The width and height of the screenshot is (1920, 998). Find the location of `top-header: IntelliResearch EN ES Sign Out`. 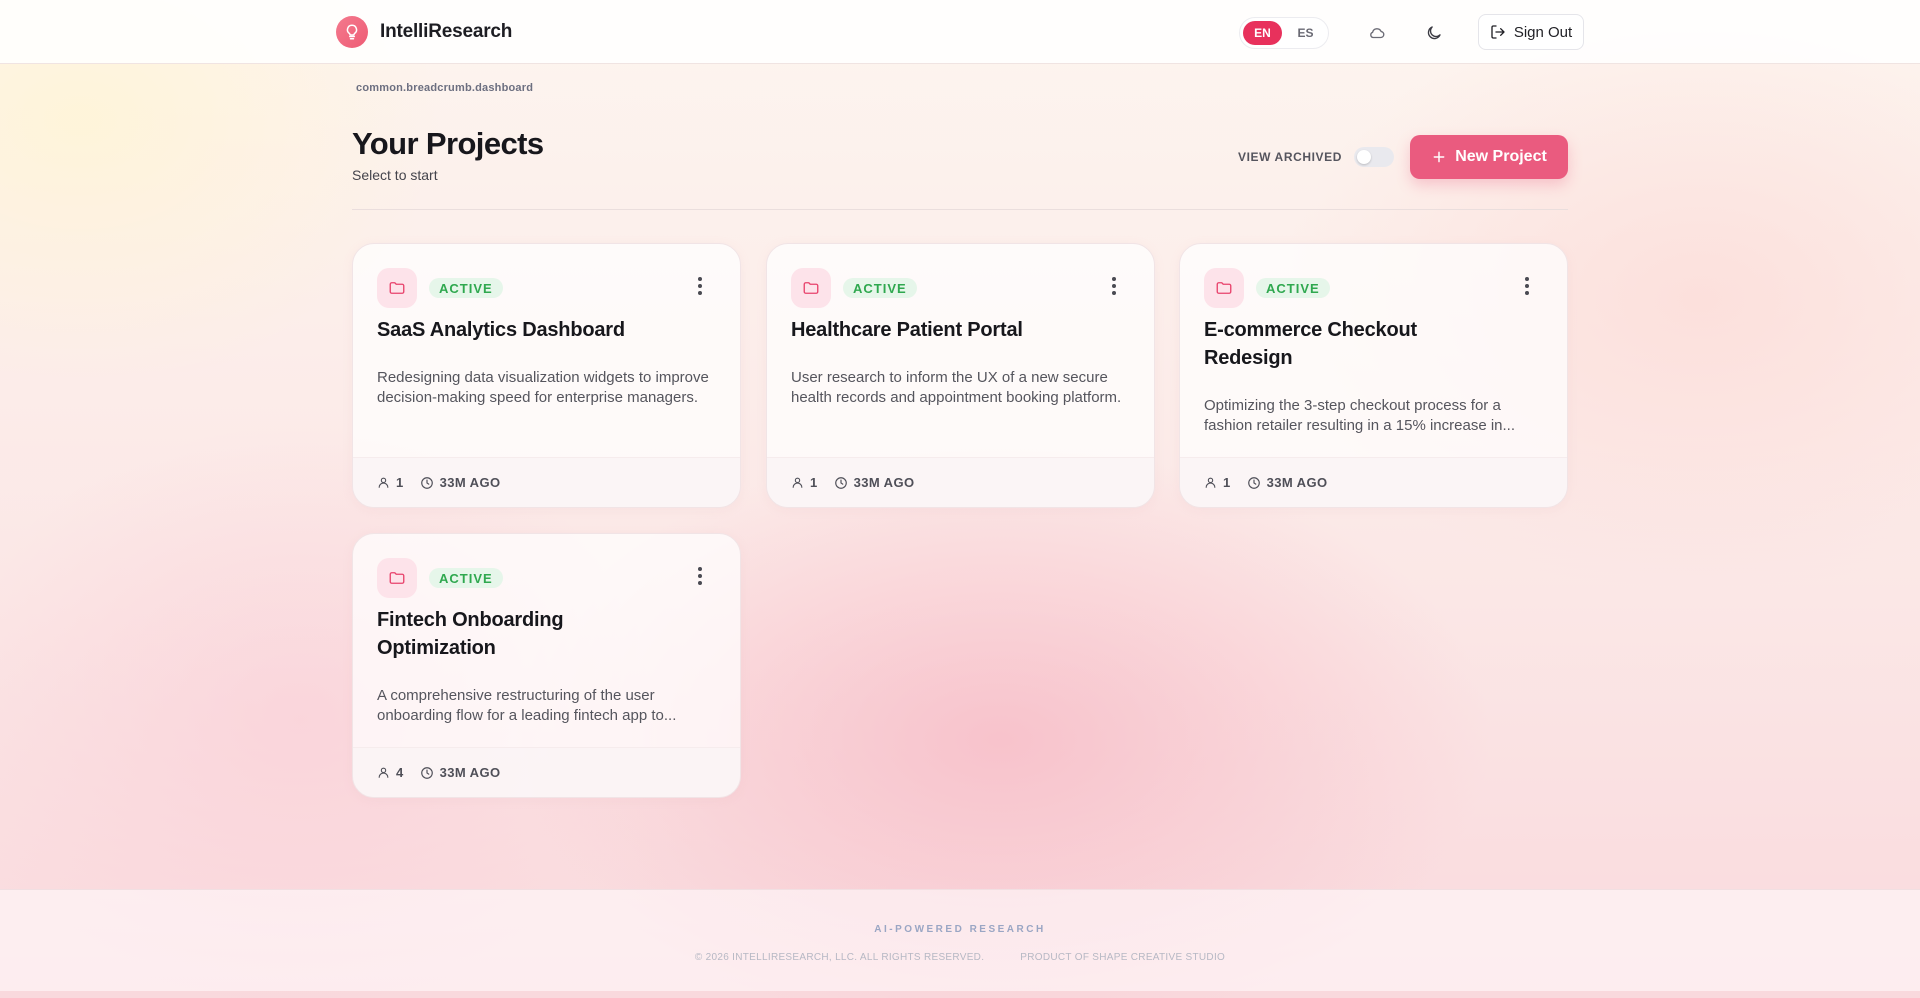

top-header: IntelliResearch EN ES Sign Out is located at coordinates (960, 32).